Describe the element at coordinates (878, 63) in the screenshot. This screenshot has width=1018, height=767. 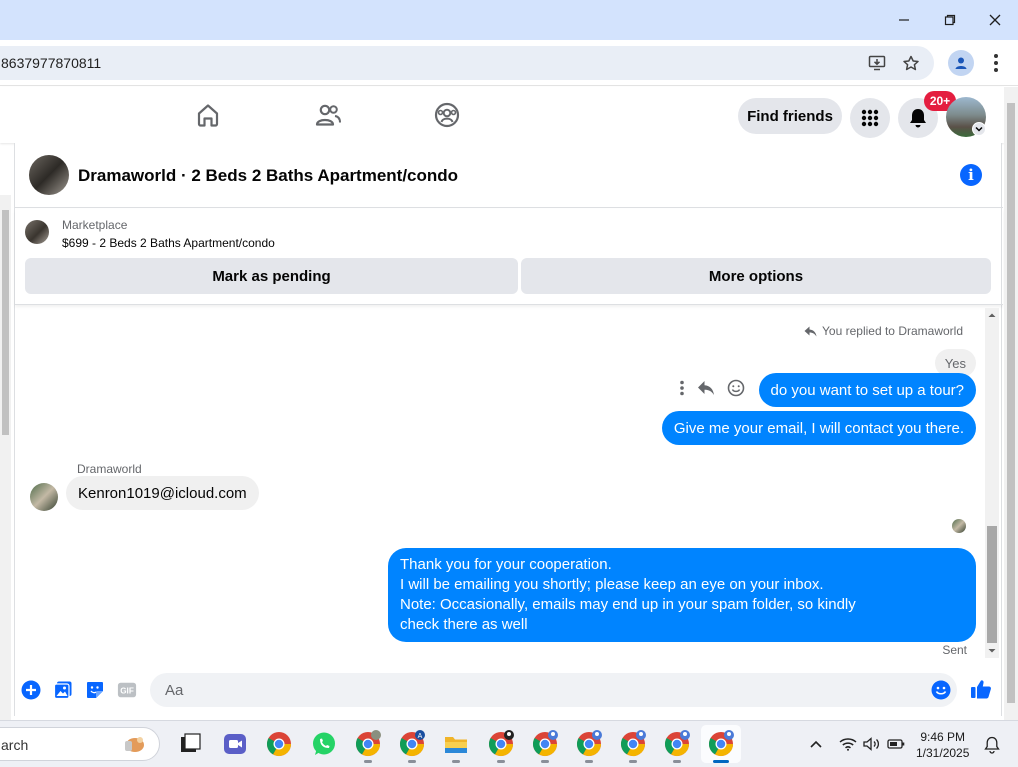
I see `install-app-icon` at that location.